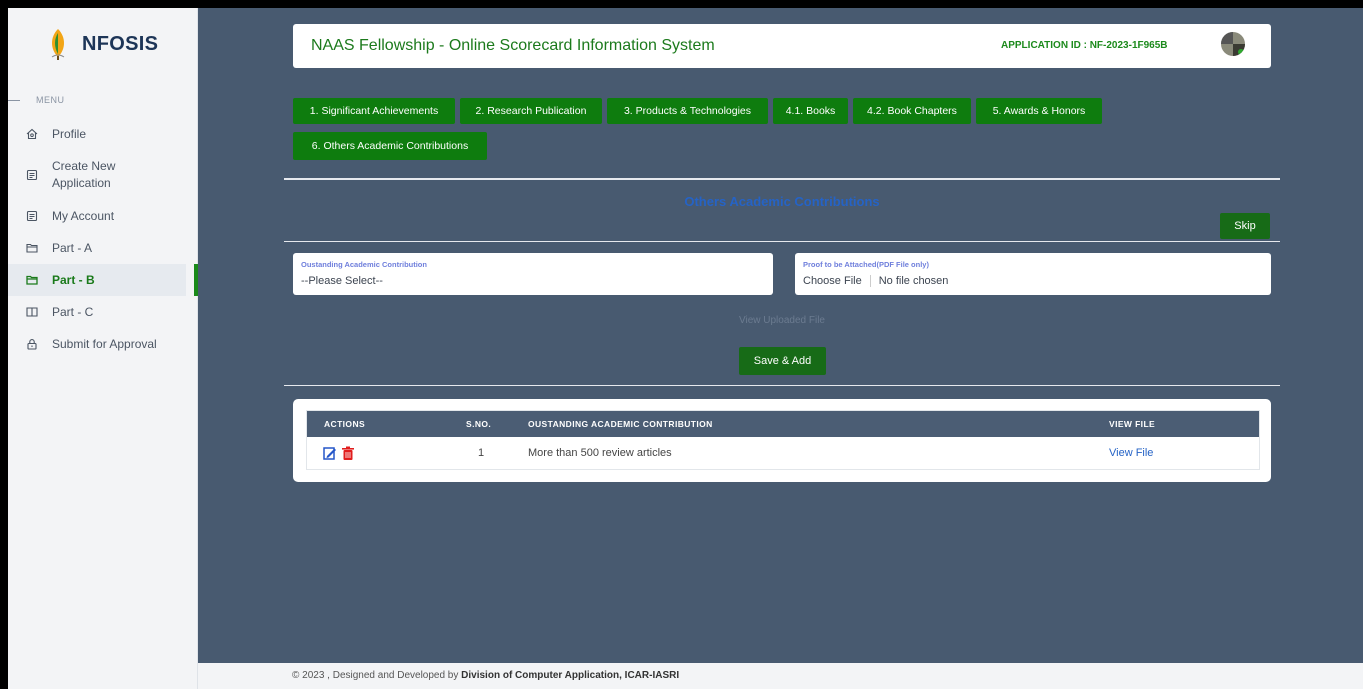 The image size is (1363, 689). What do you see at coordinates (479, 424) in the screenshot?
I see `header-sno: S.NO.` at bounding box center [479, 424].